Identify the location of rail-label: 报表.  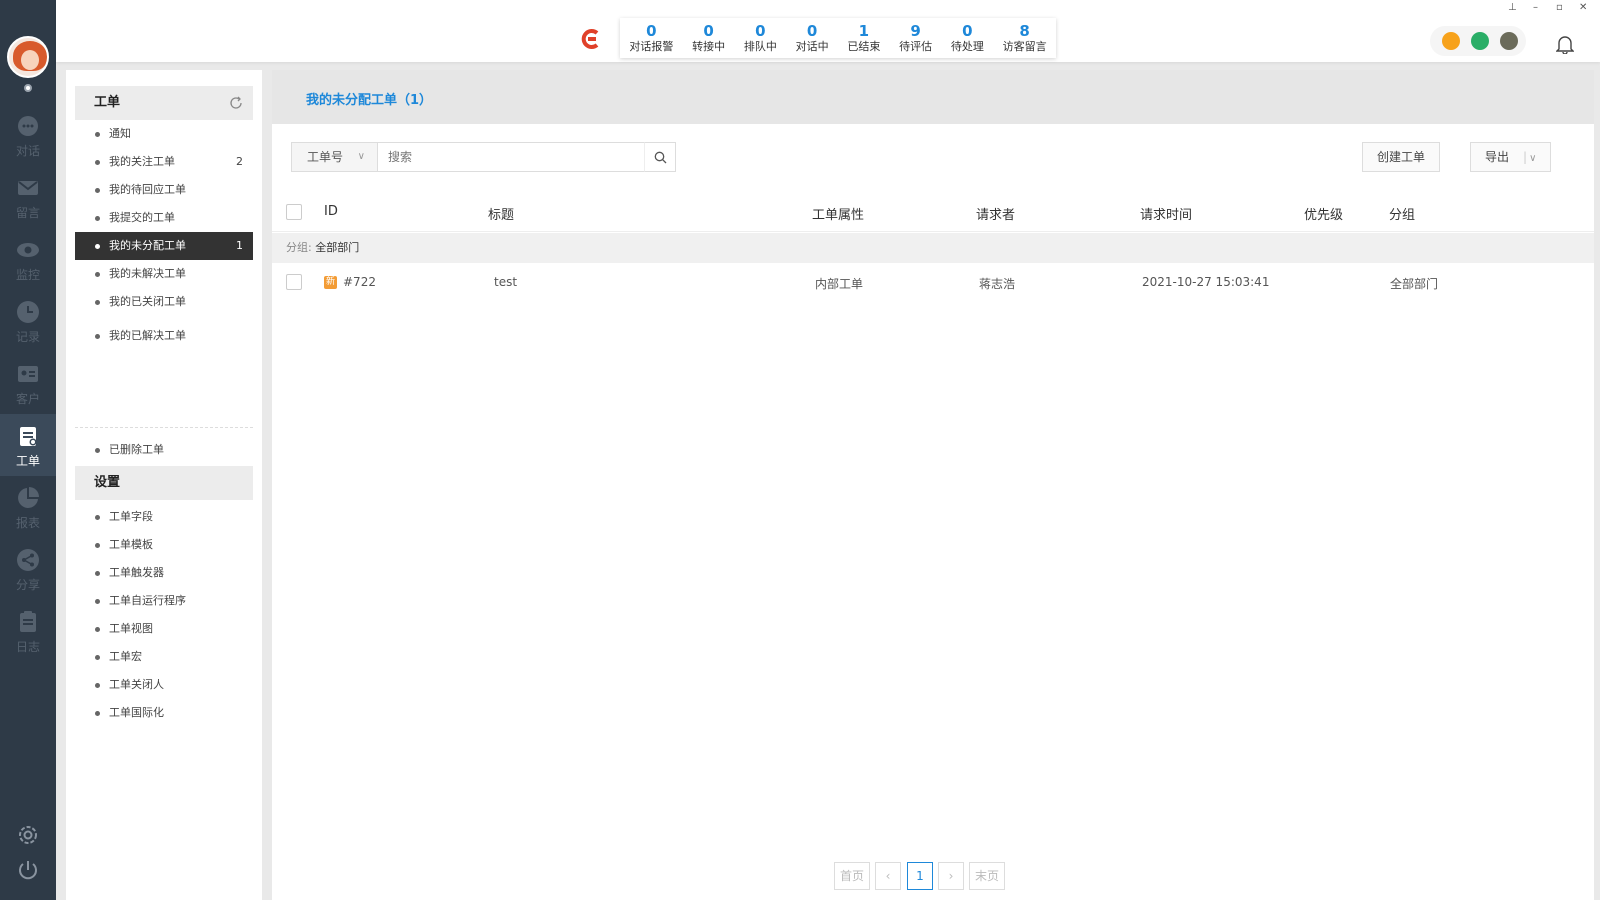
(27, 523).